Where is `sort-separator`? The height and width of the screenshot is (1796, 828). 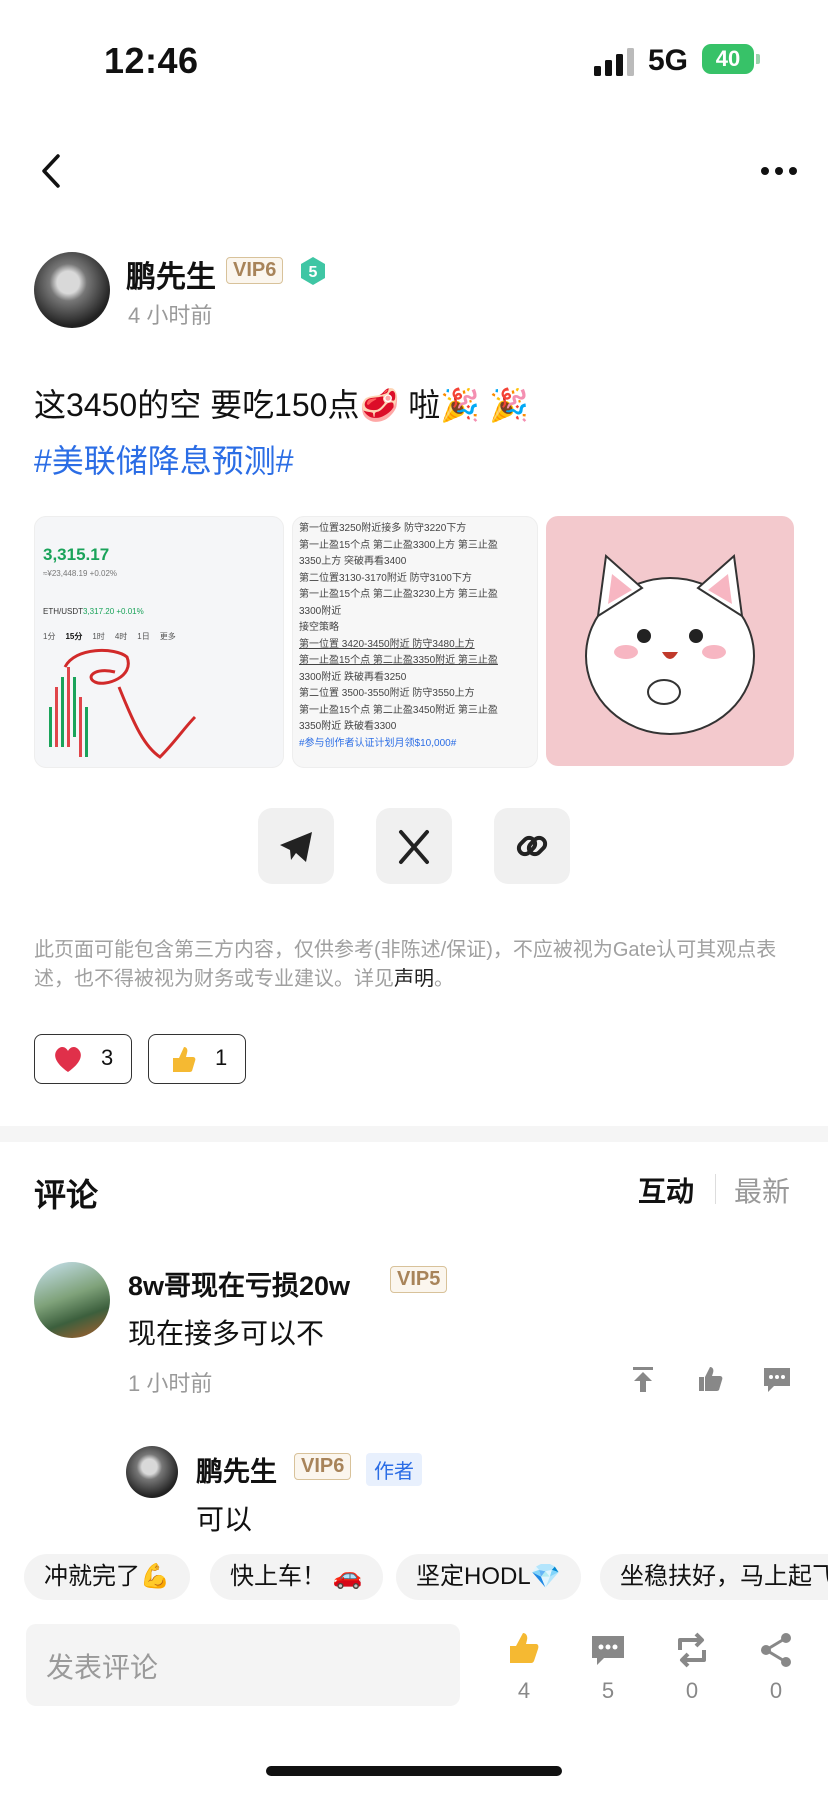 sort-separator is located at coordinates (715, 1189).